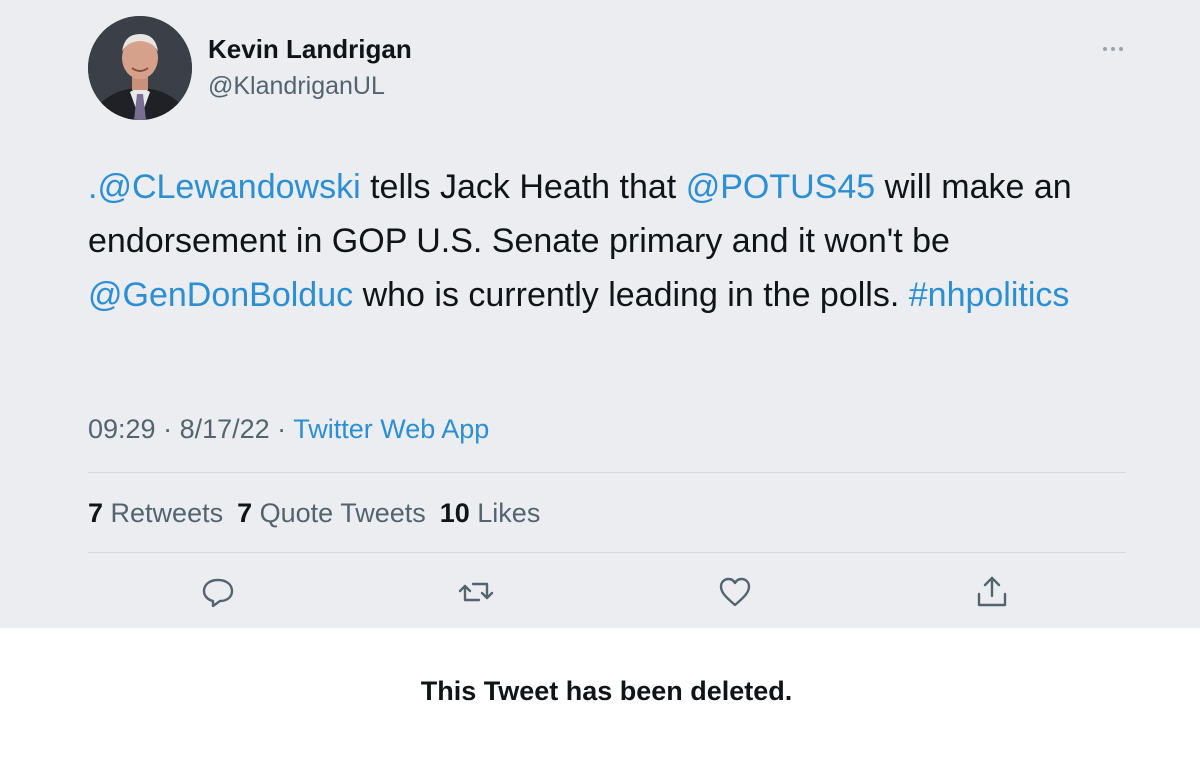 This screenshot has height=763, width=1200. What do you see at coordinates (224, 187) in the screenshot?
I see `mention-clewandowski: .@CLewandowski` at bounding box center [224, 187].